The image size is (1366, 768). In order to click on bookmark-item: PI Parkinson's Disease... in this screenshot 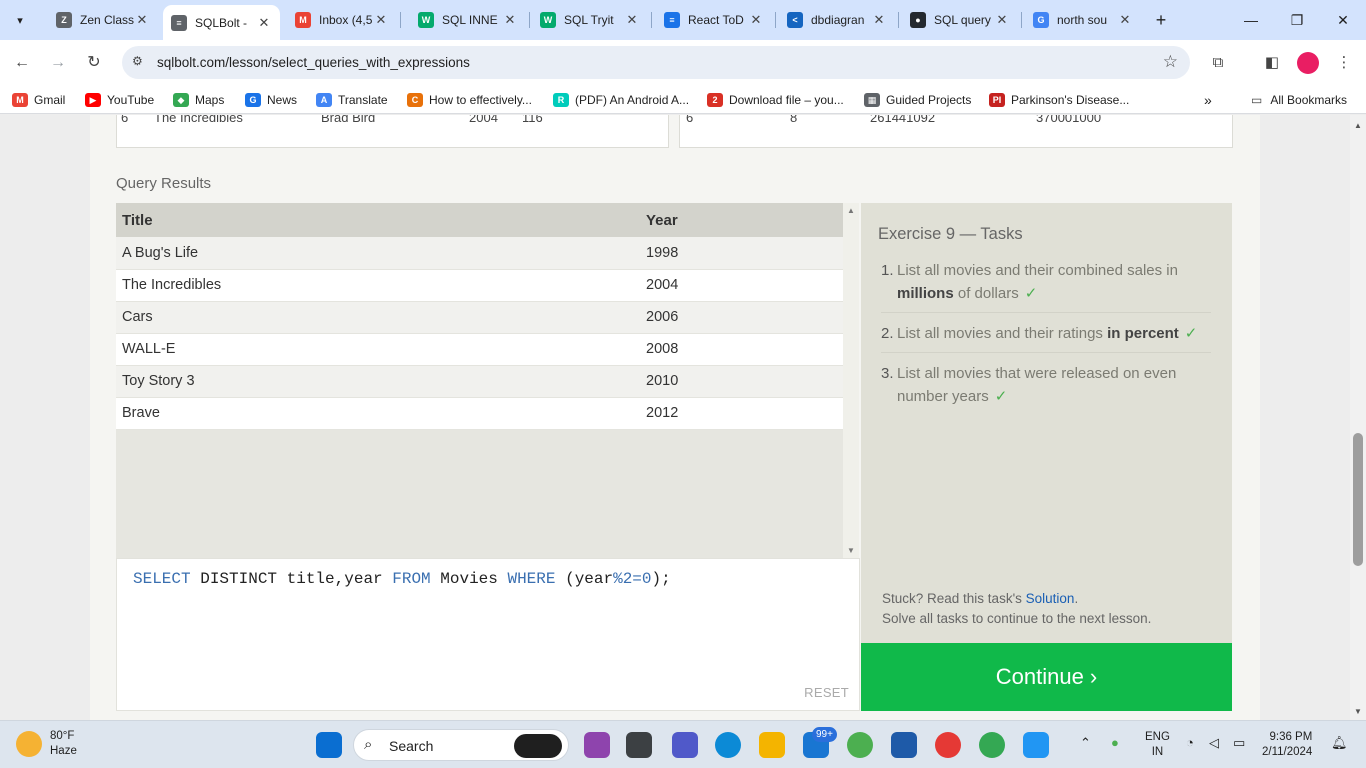, I will do `click(1059, 100)`.